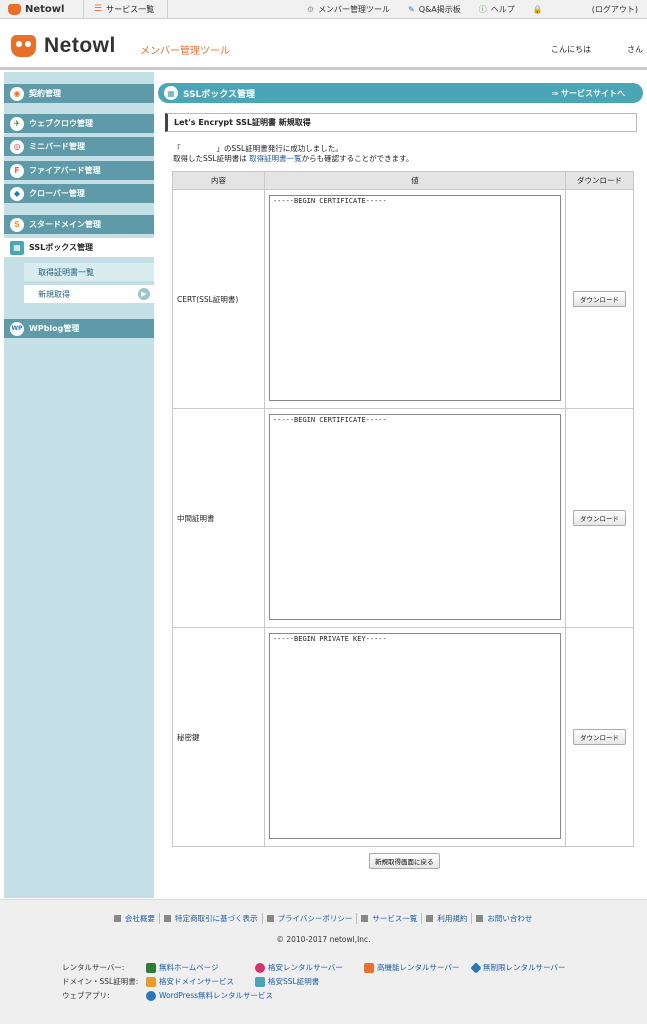 The width and height of the screenshot is (647, 1024). Describe the element at coordinates (599, 9) in the screenshot. I see `logout-link: (ログアウト)` at that location.